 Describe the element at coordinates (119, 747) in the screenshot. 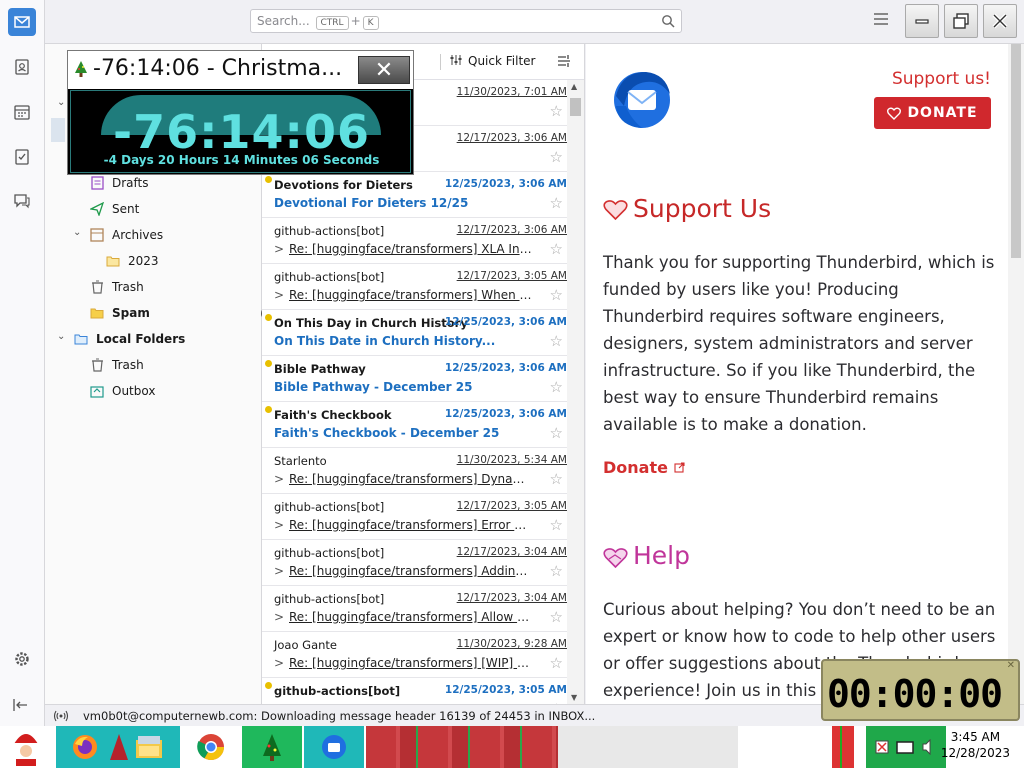

I see `ornament-icon` at that location.